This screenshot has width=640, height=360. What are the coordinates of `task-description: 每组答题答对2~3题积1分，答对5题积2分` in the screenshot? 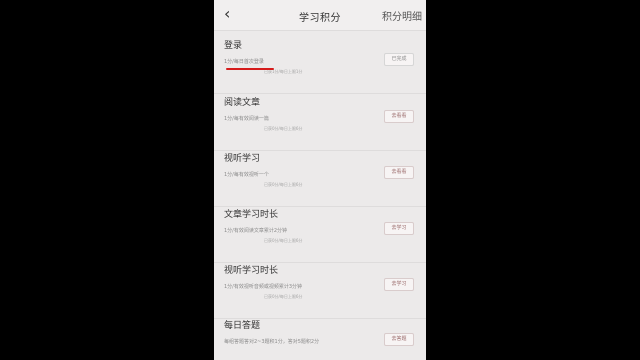 It's located at (272, 342).